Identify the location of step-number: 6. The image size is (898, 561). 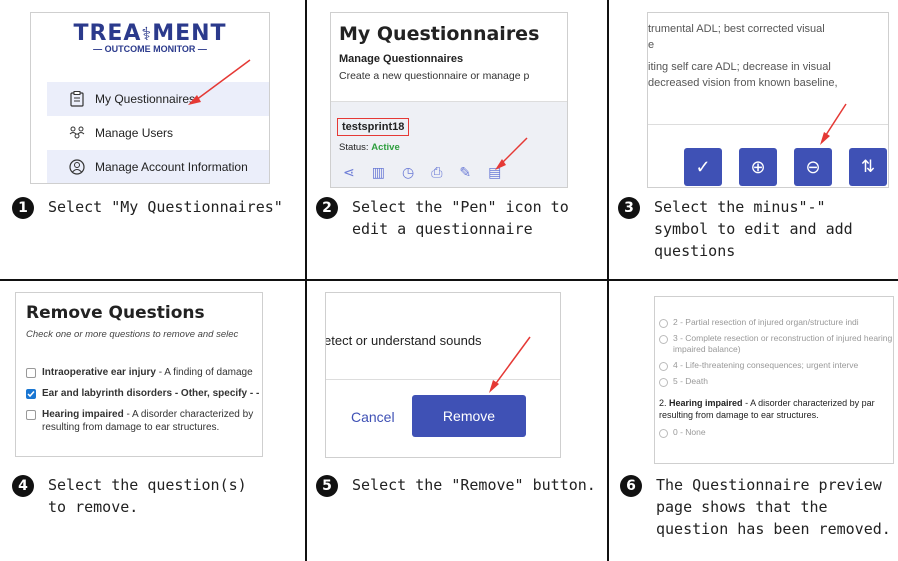
(631, 486).